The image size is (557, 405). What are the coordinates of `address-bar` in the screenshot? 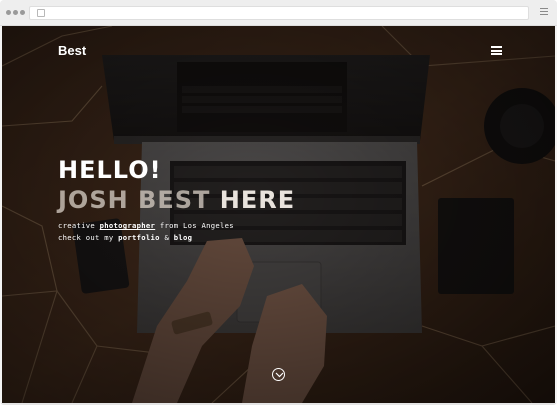 It's located at (279, 13).